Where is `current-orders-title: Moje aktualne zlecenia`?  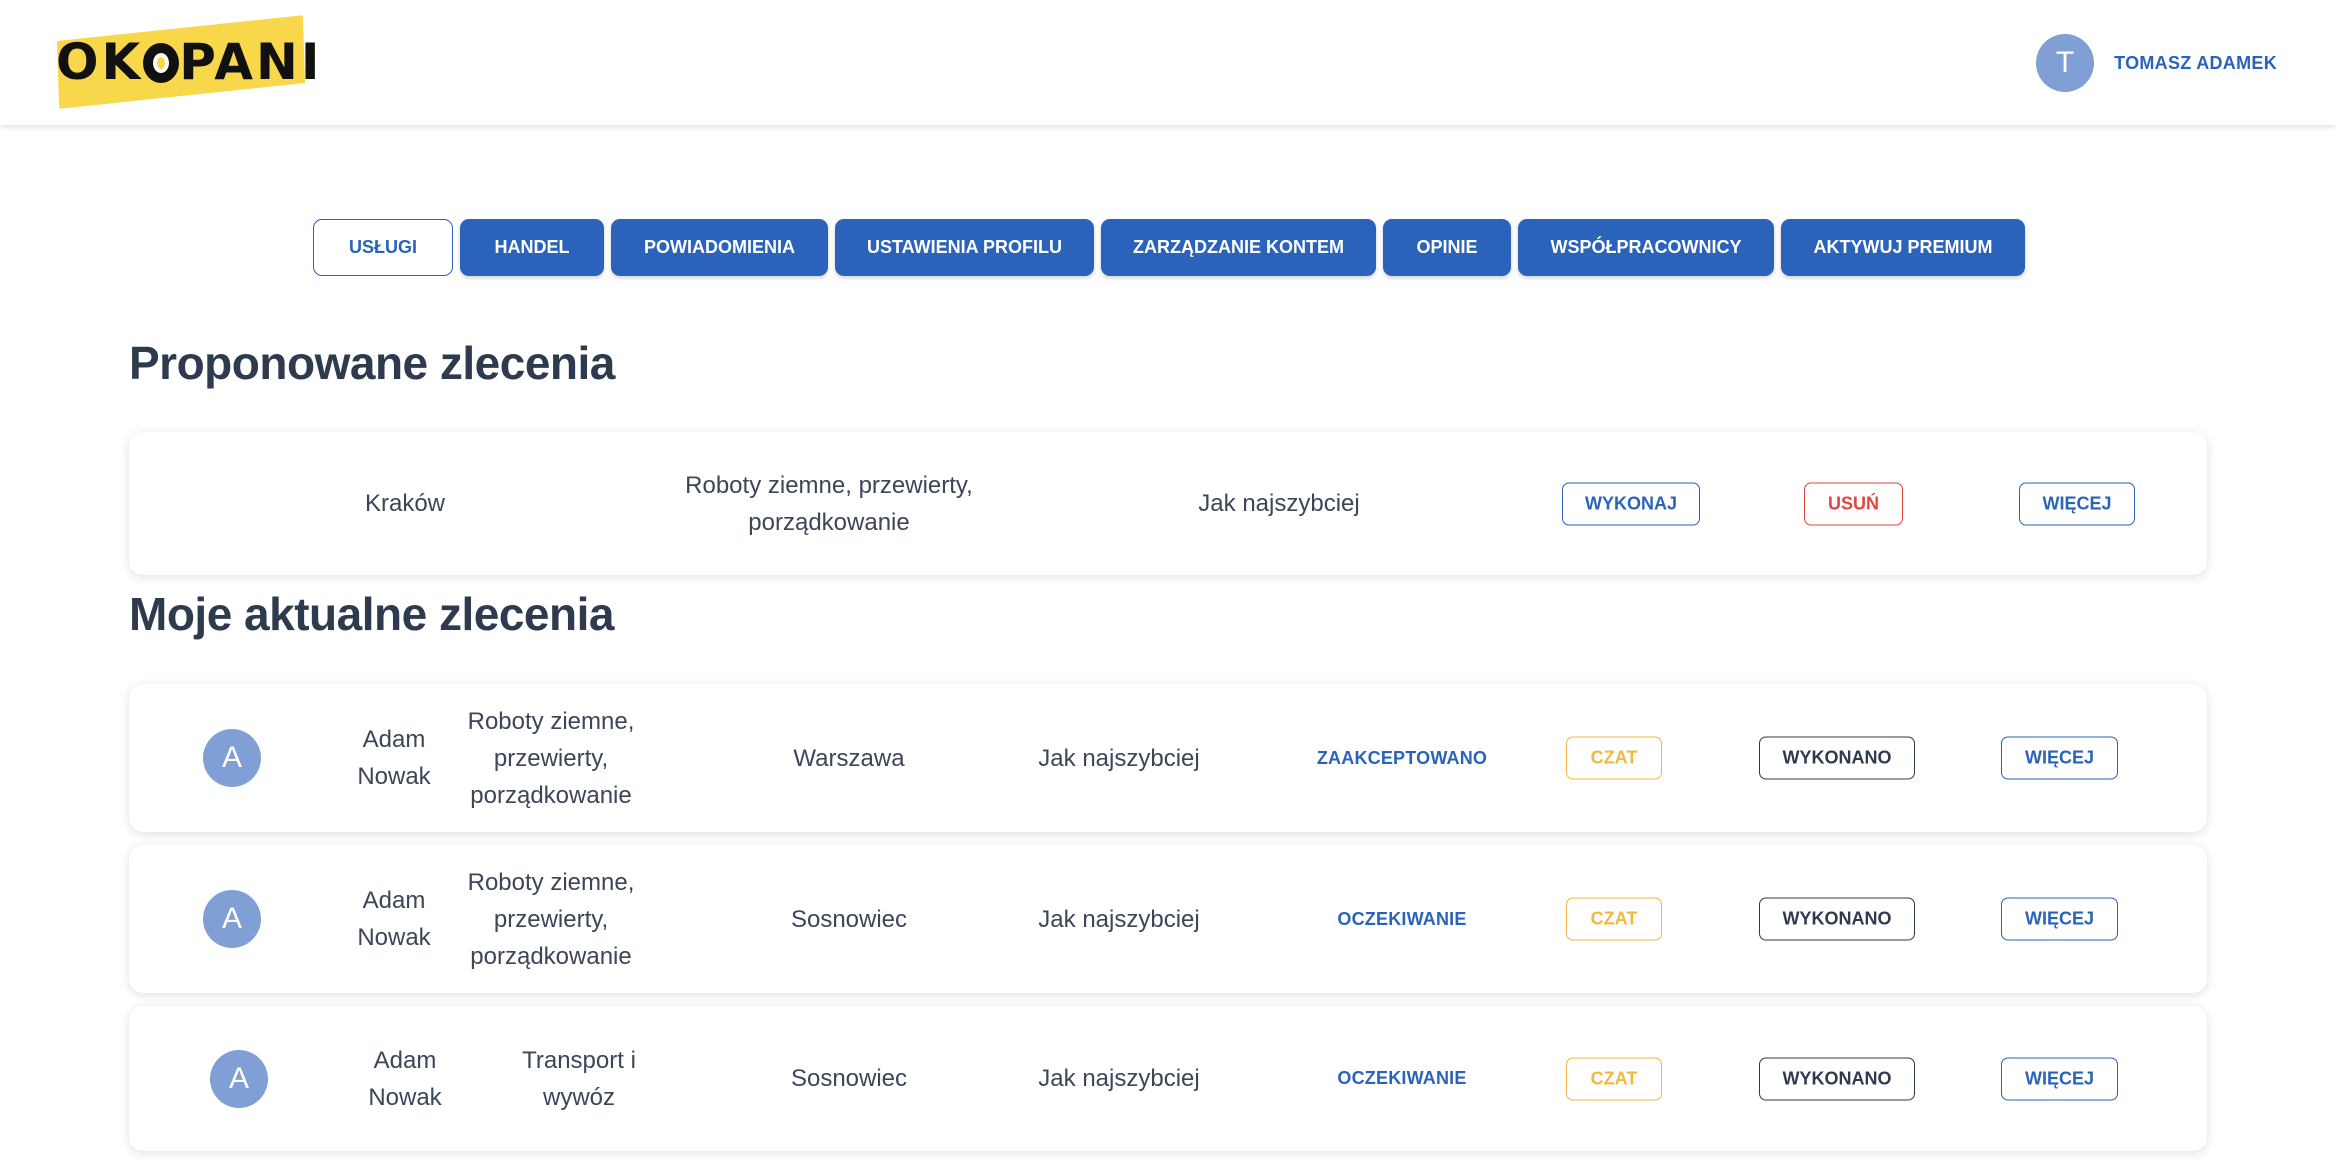
current-orders-title: Moje aktualne zlecenia is located at coordinates (371, 614).